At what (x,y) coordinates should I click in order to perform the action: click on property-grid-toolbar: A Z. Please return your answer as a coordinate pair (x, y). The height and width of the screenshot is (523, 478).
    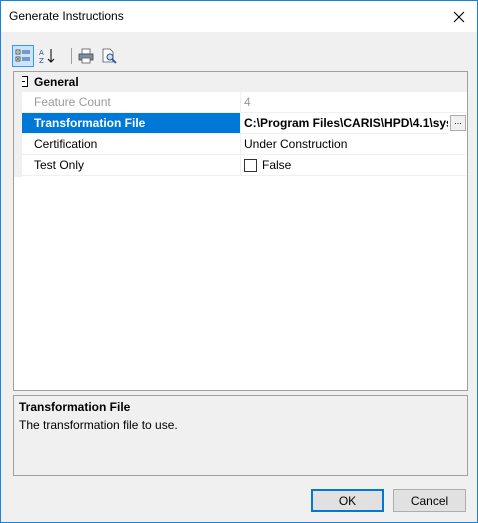
    Looking at the image, I should click on (112, 56).